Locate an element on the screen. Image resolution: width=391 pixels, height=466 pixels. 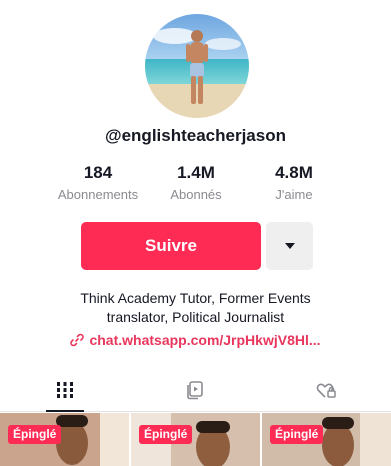
stats-row: 184 Abonnements 1.4M Abonnés 4.8M J'aime is located at coordinates (195, 185).